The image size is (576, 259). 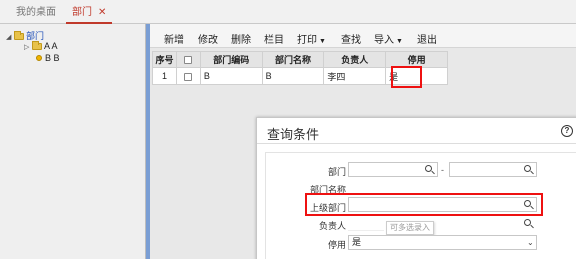 I want to click on help-icon: ?, so click(x=567, y=131).